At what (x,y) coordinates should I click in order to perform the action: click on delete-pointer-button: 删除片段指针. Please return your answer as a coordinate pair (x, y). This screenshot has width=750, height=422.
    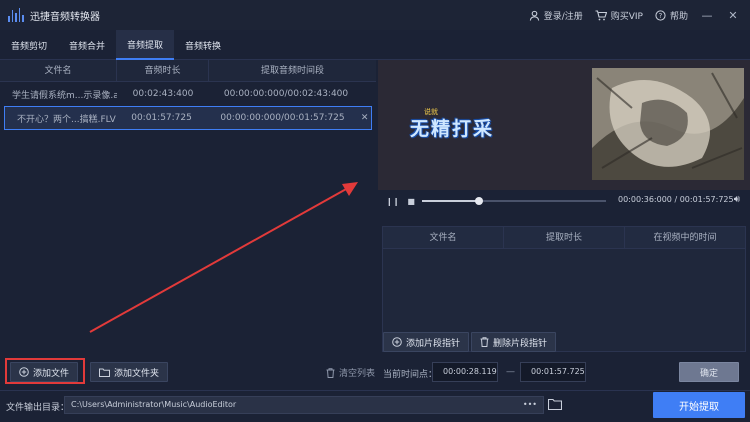
    Looking at the image, I should click on (514, 342).